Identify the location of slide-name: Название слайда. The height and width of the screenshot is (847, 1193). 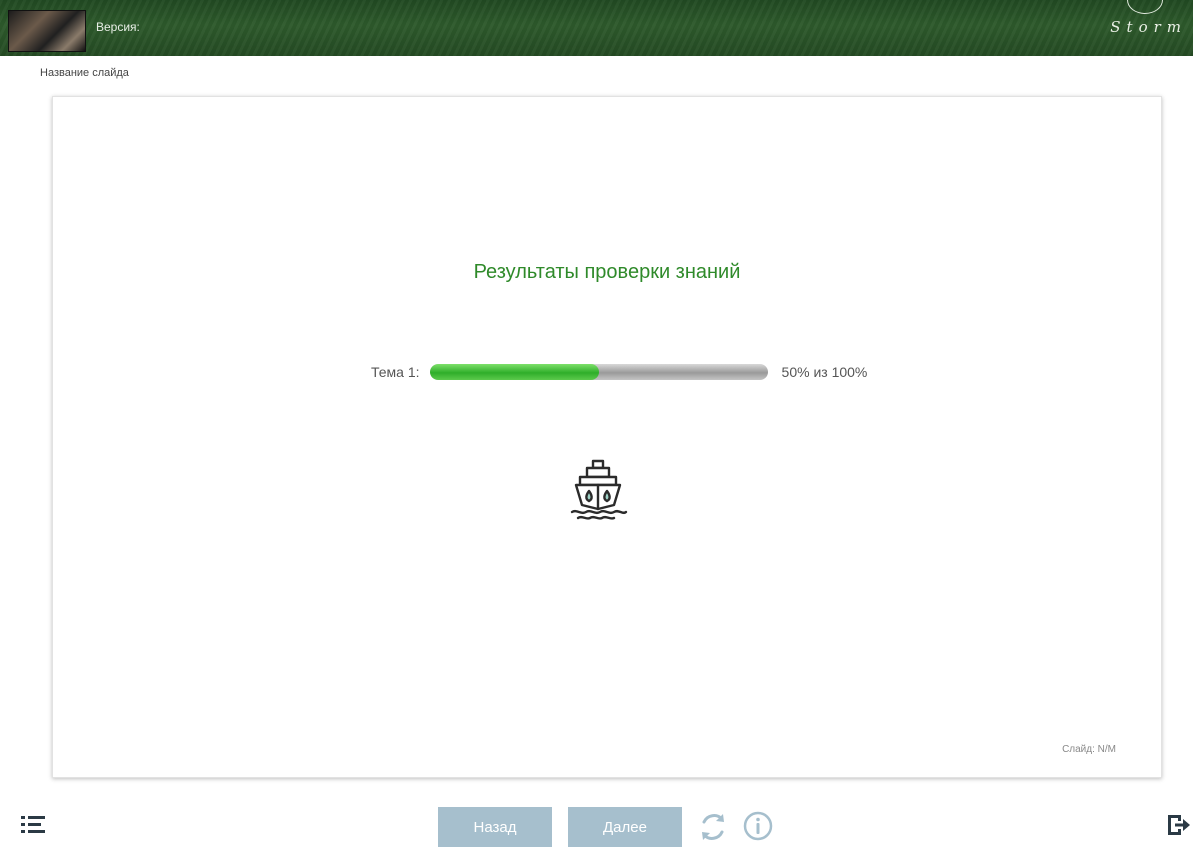
(84, 73).